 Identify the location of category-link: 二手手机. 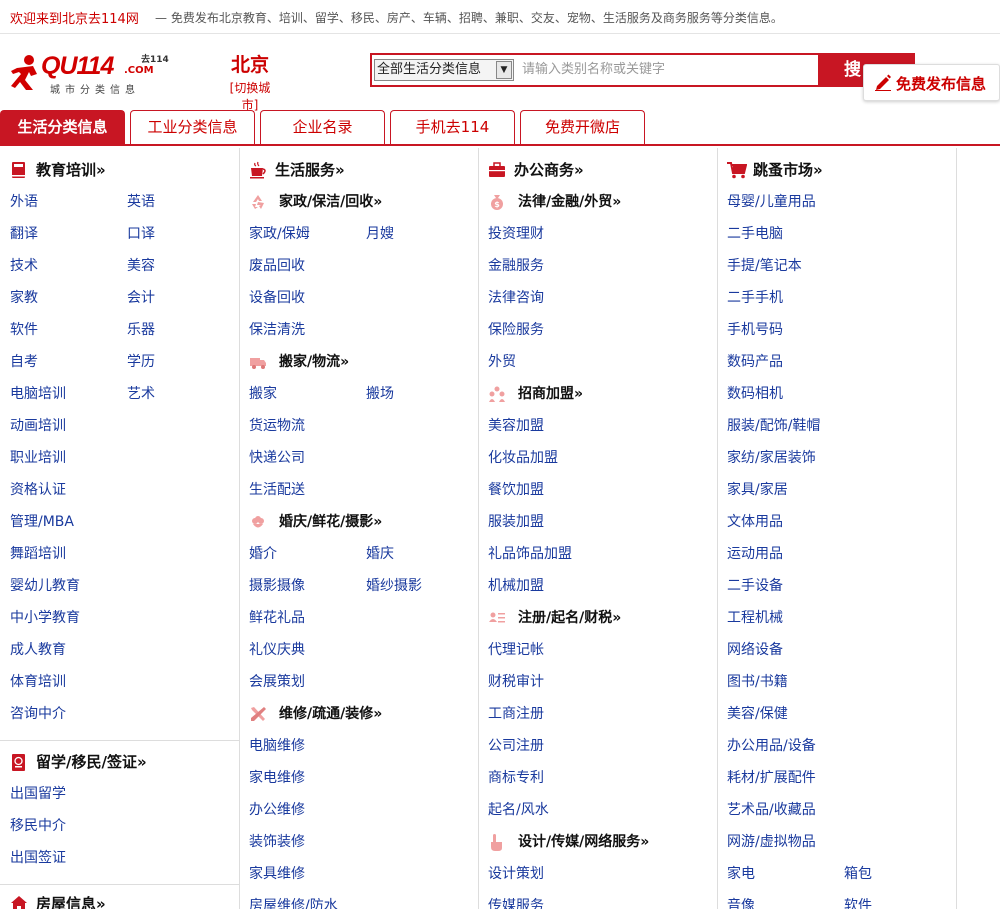
(755, 298).